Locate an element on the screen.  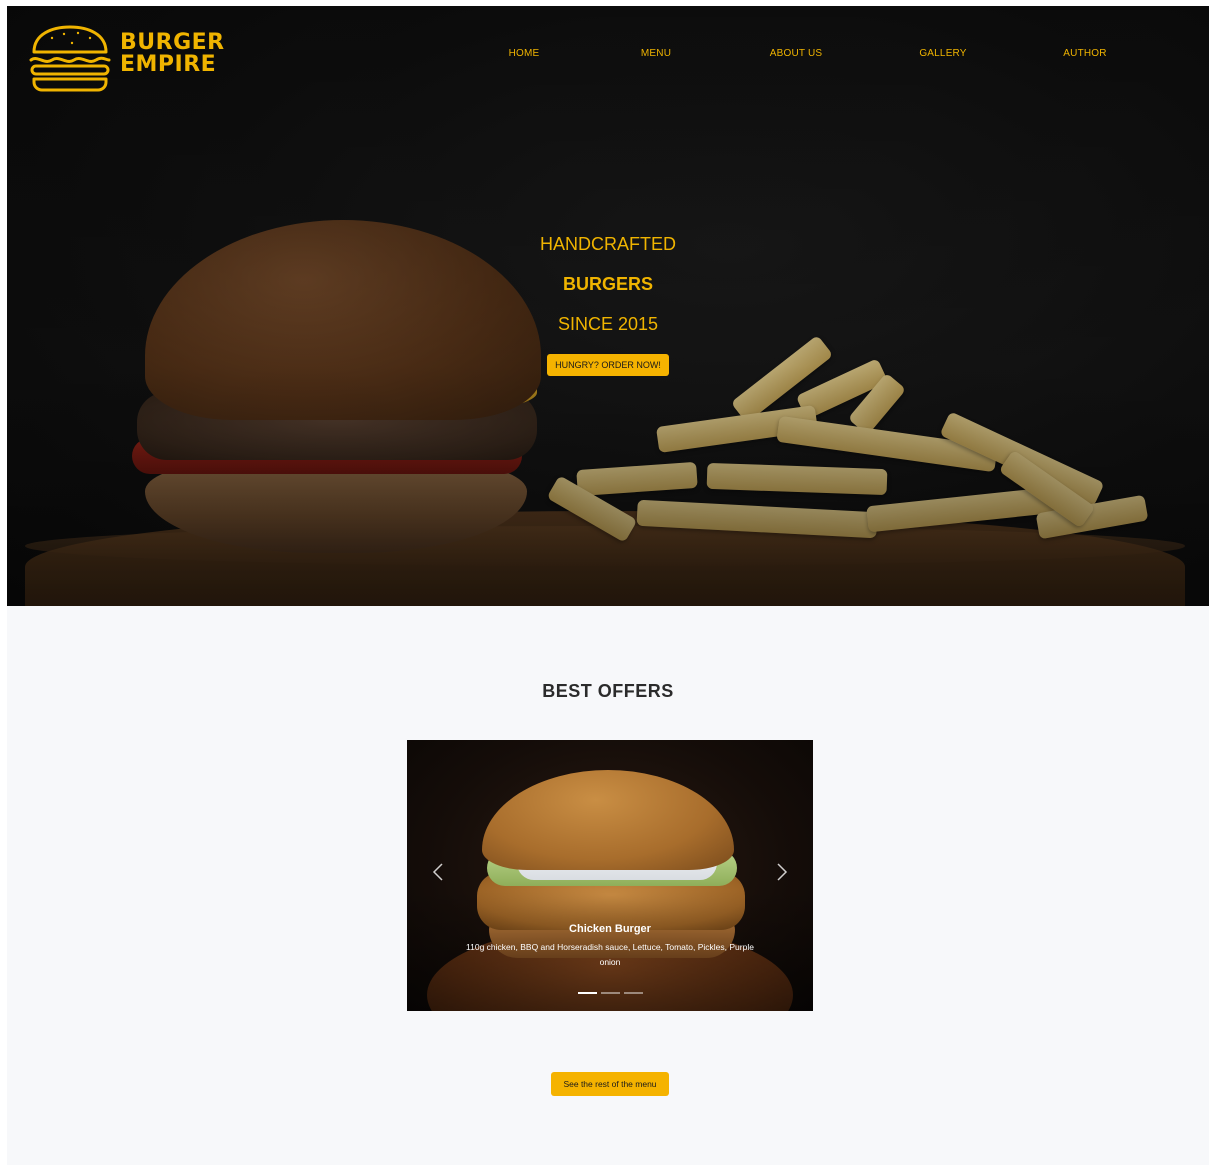
main-nav: HOME MENU ABOUT US GALLERY AUTHOR is located at coordinates (608, 55).